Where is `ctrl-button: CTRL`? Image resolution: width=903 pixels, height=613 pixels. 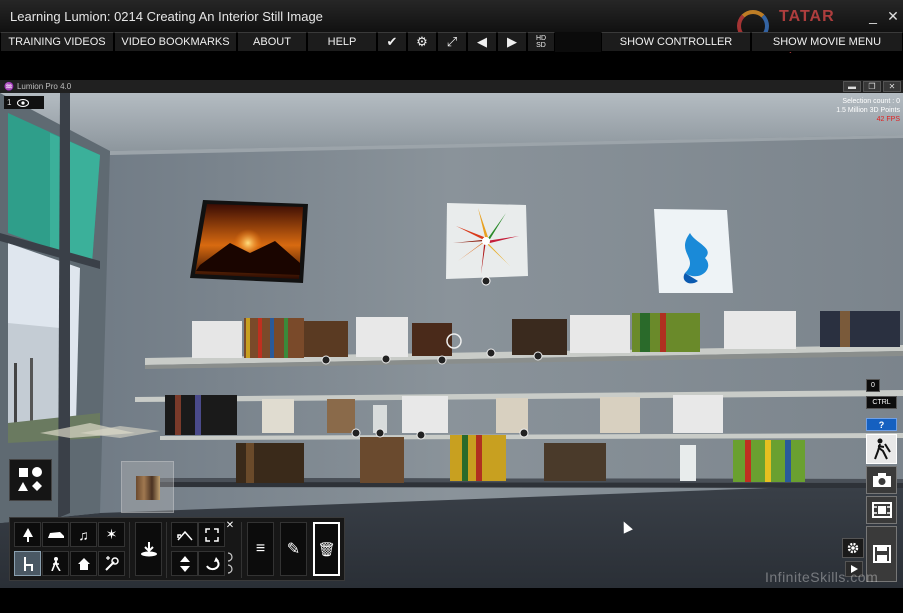 ctrl-button: CTRL is located at coordinates (881, 402).